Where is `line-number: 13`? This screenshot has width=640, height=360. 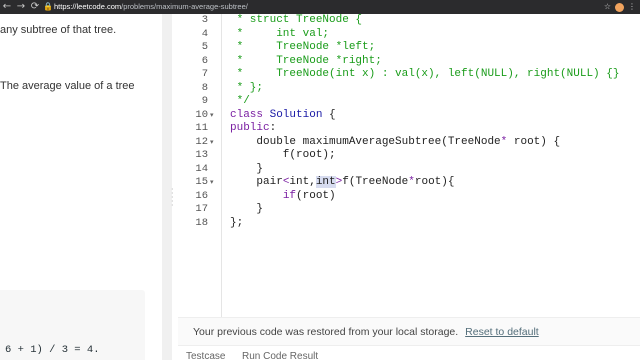
line-number: 13 is located at coordinates (201, 155).